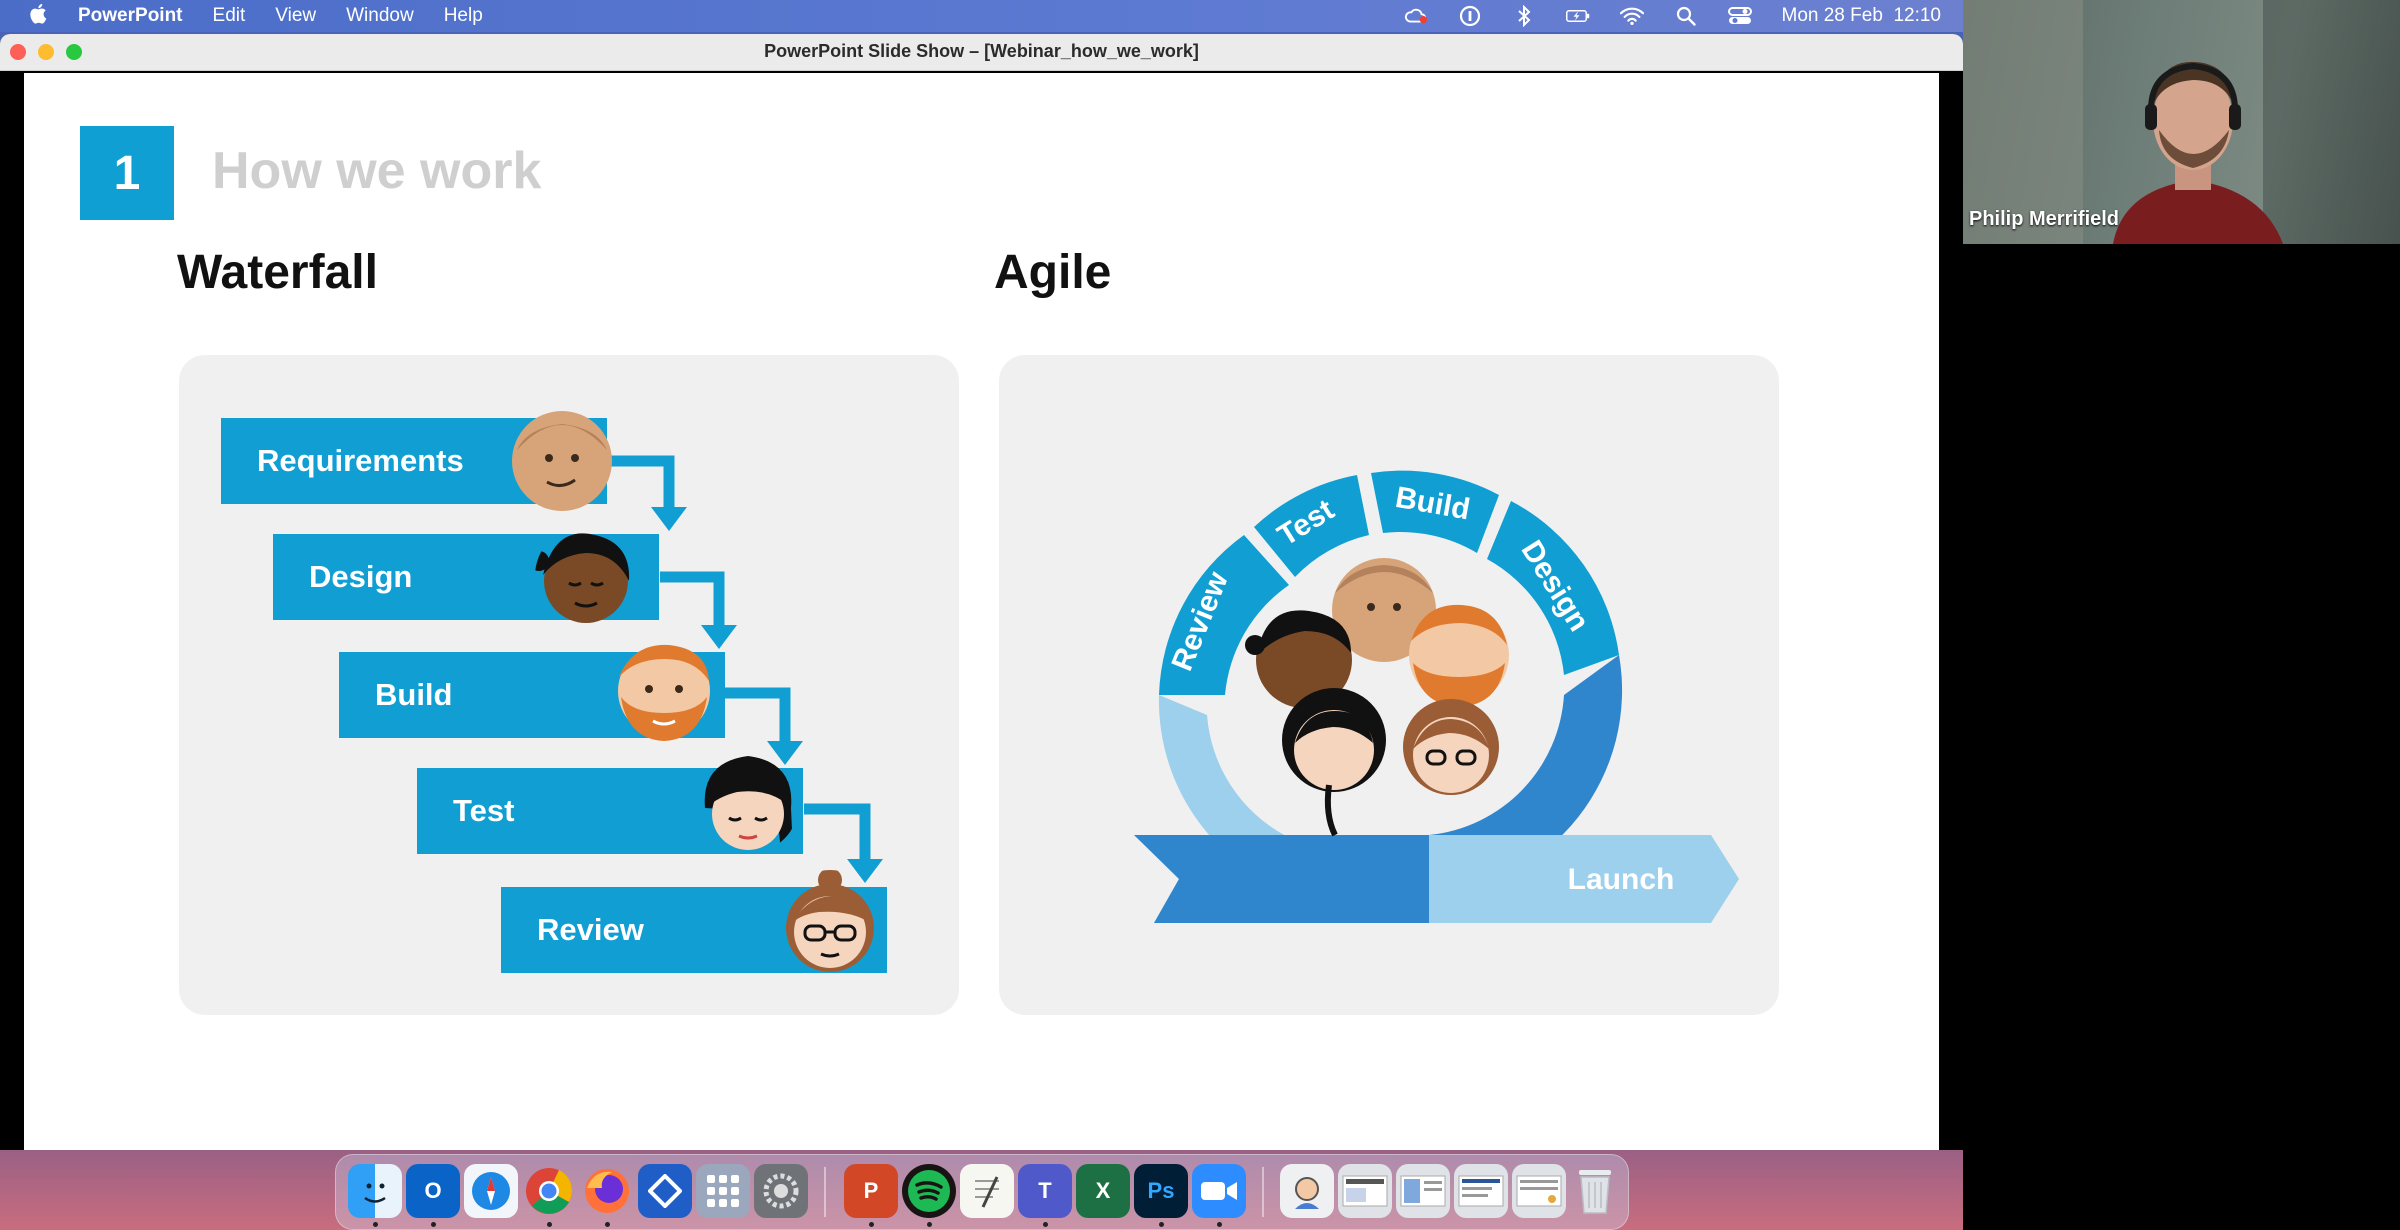 This screenshot has width=2400, height=1230. Describe the element at coordinates (1307, 1191) in the screenshot. I see `preview-icon` at that location.